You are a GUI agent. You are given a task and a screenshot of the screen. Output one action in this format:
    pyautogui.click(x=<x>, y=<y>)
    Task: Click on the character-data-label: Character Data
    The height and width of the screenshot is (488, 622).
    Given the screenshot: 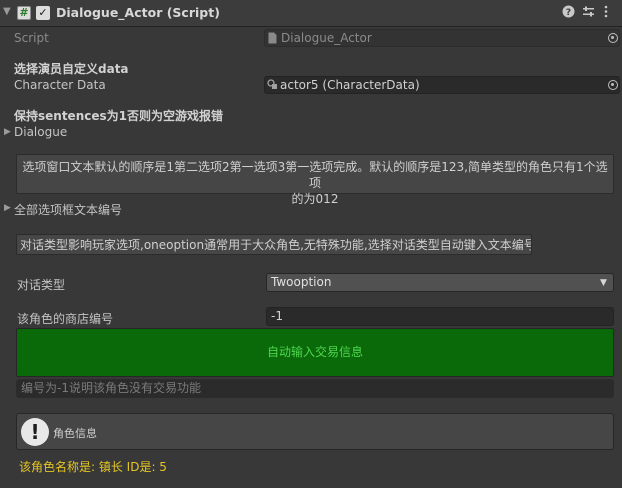 What is the action you would take?
    pyautogui.click(x=60, y=85)
    